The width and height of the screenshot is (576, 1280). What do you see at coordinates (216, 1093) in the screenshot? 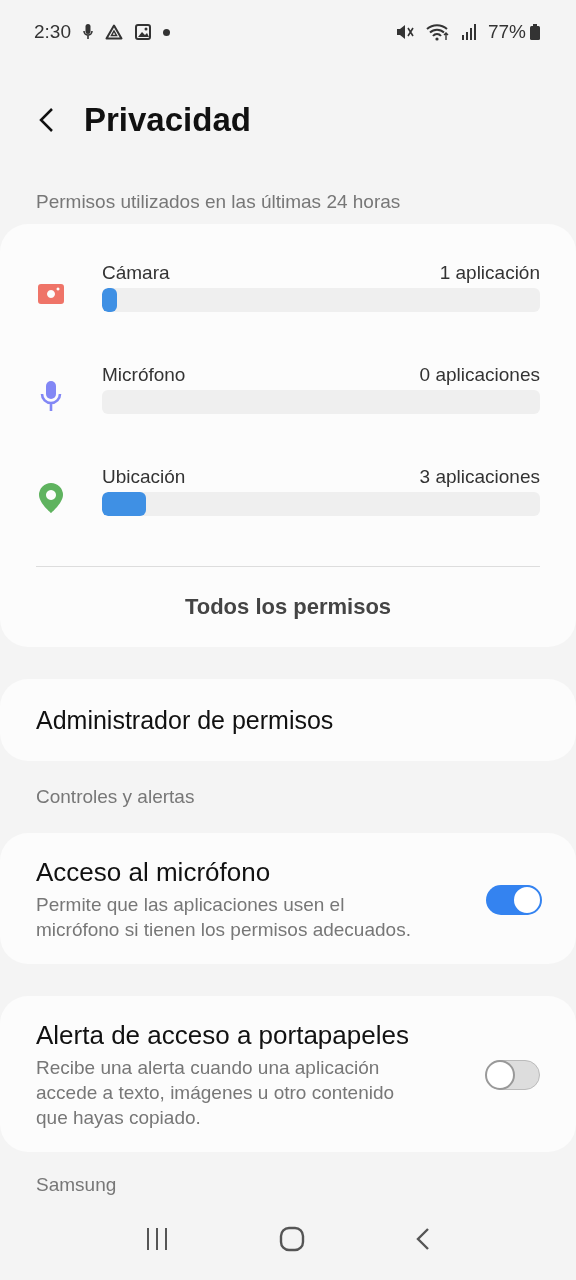
I see `setting-description: Recibe una alerta cuando una aplicación accede a texto, imágenes u otro contenido que hayas copiado.` at bounding box center [216, 1093].